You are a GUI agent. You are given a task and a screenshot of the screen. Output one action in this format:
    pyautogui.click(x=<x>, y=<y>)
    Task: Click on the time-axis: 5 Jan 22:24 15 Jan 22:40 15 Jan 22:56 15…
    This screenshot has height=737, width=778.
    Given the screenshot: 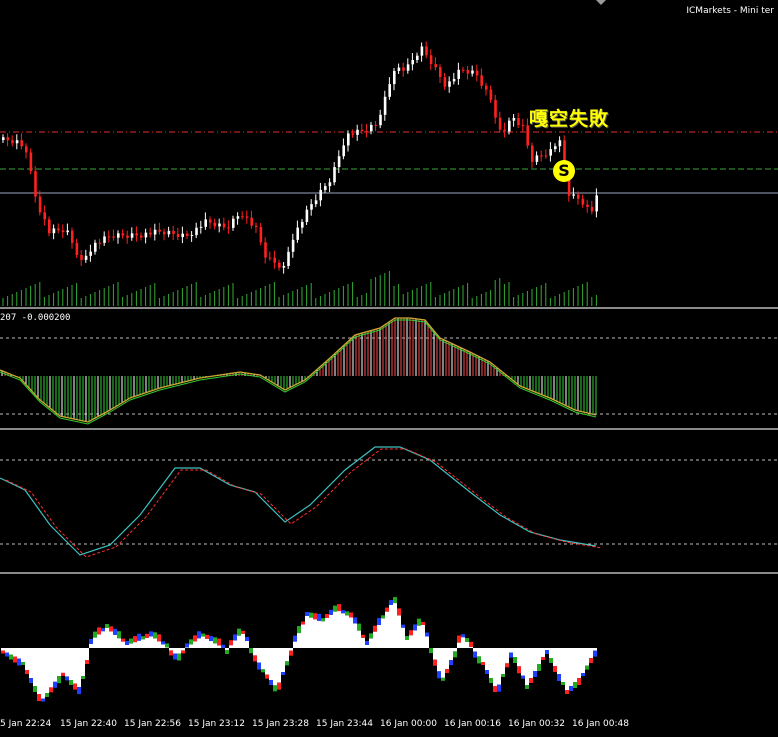 What is the action you would take?
    pyautogui.click(x=389, y=724)
    